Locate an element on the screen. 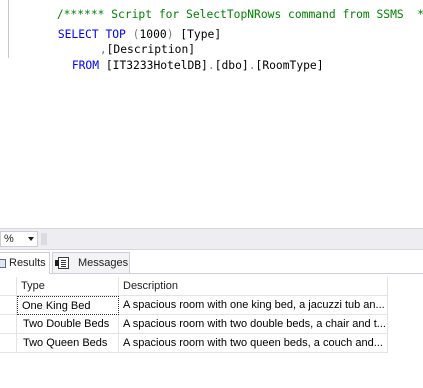 The height and width of the screenshot is (388, 423). grid-header-row: Type Description is located at coordinates (194, 286).